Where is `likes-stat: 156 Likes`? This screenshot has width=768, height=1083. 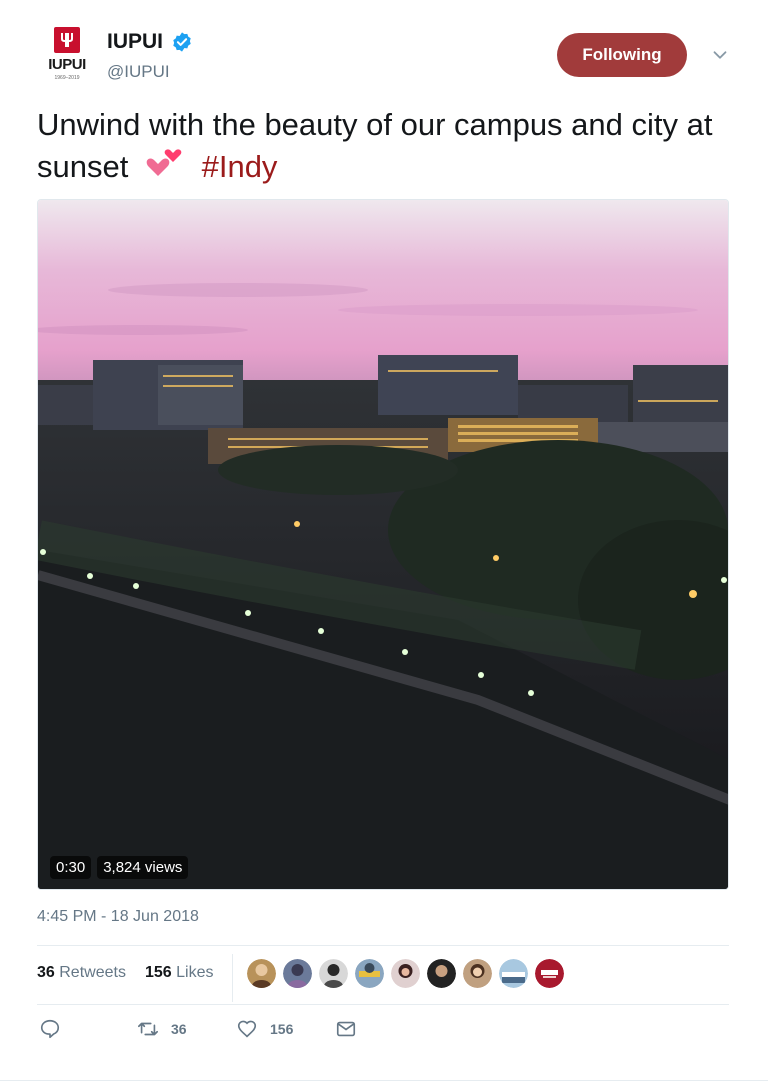
likes-stat: 156 Likes is located at coordinates (179, 973).